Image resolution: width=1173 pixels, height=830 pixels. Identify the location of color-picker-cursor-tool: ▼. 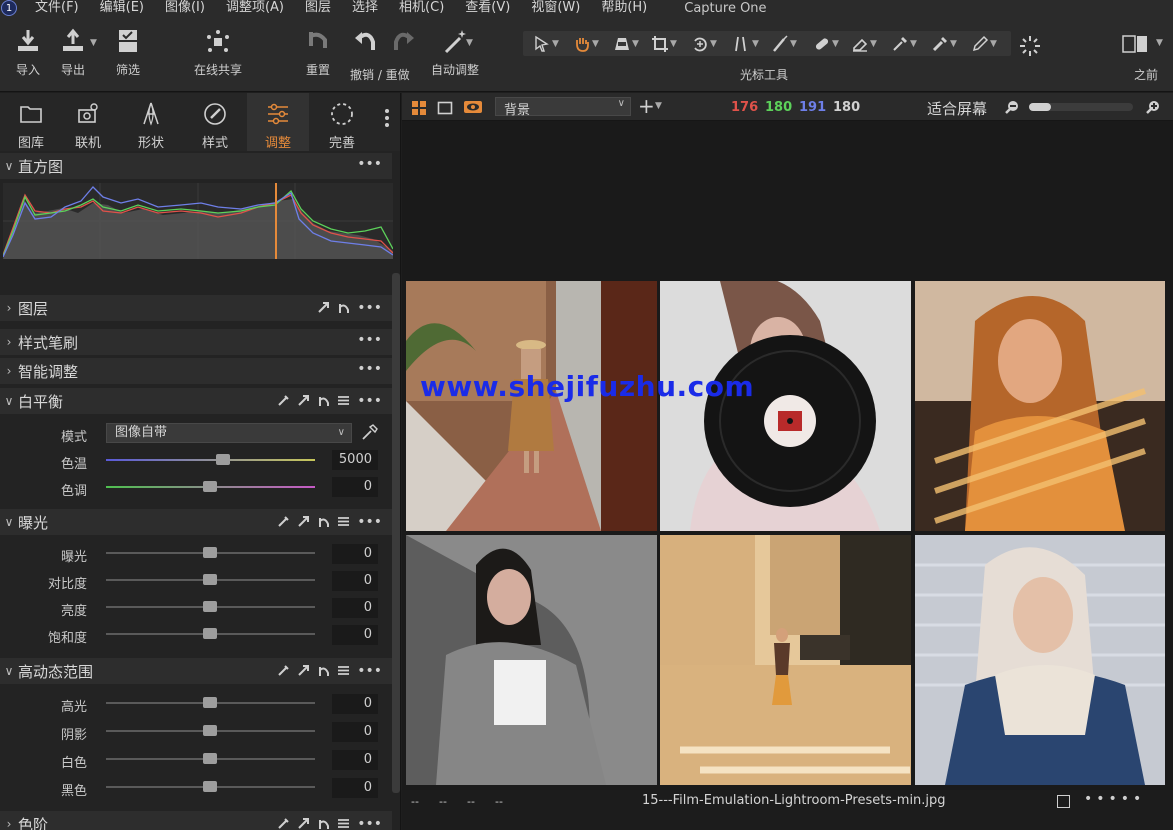
(904, 43).